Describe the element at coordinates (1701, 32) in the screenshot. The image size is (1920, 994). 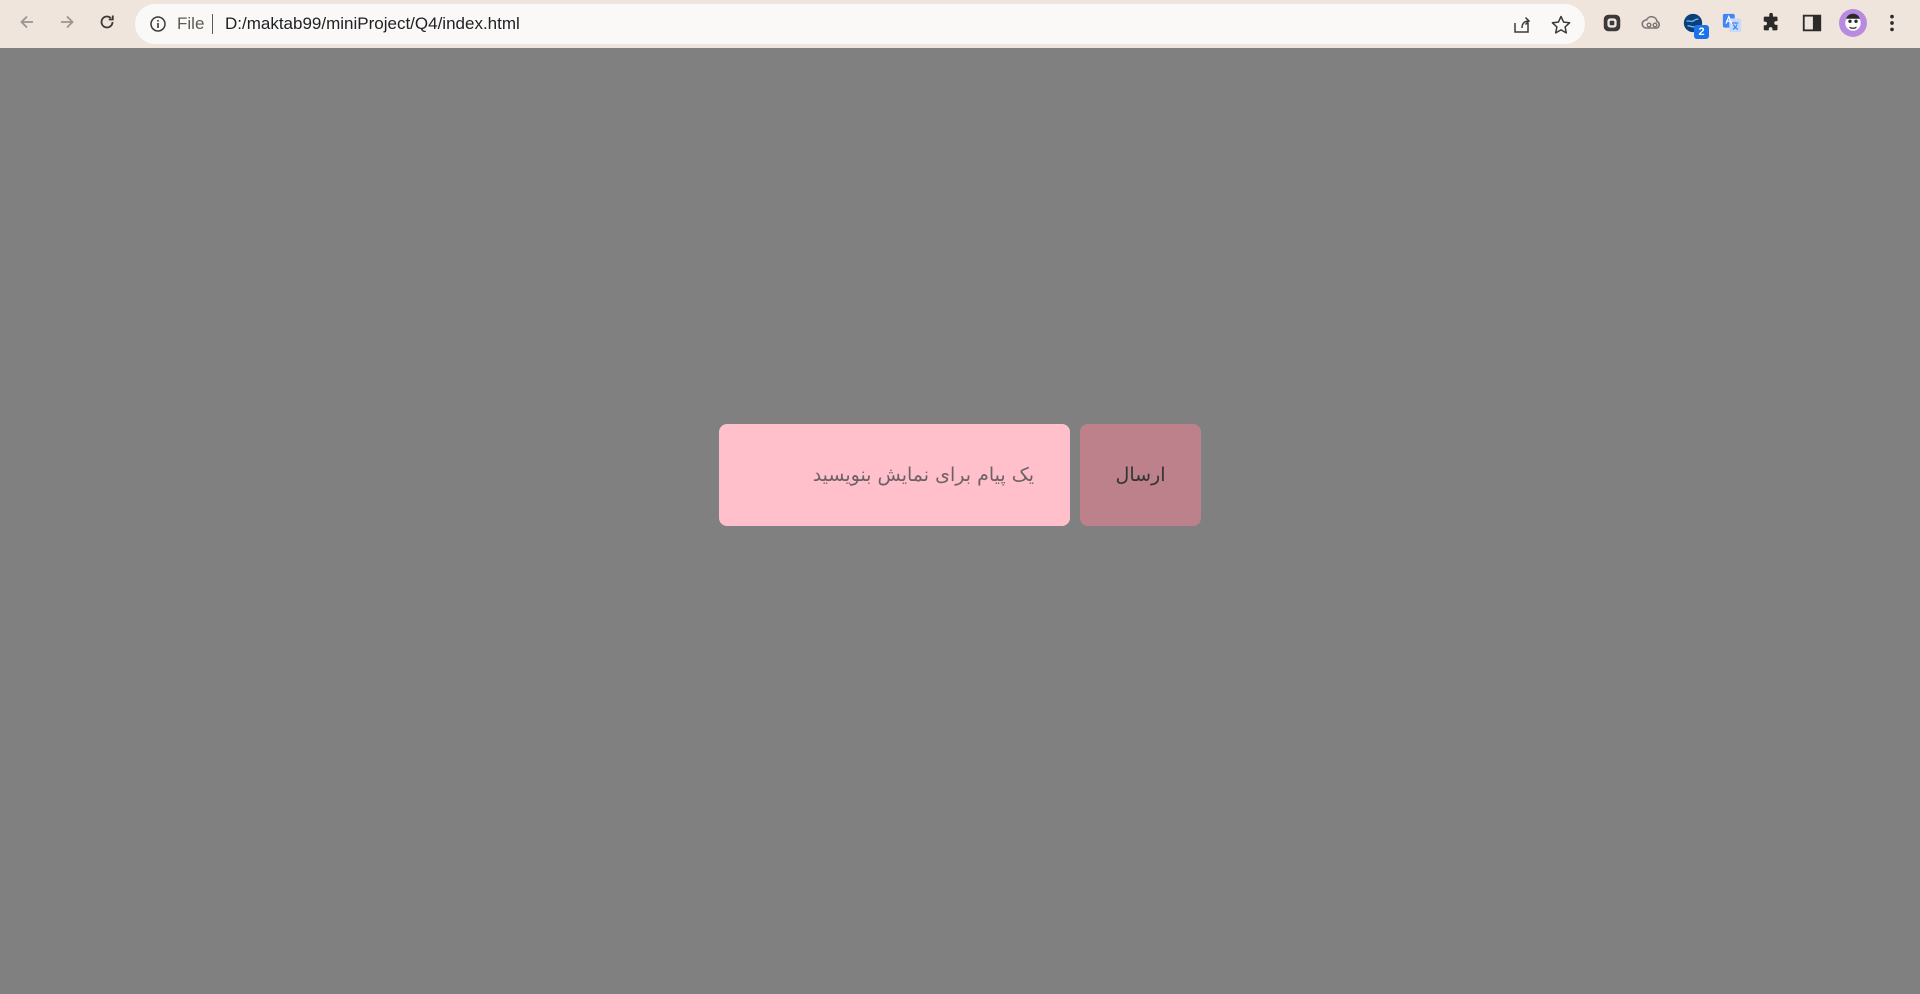
I see `extension-badge: 2` at that location.